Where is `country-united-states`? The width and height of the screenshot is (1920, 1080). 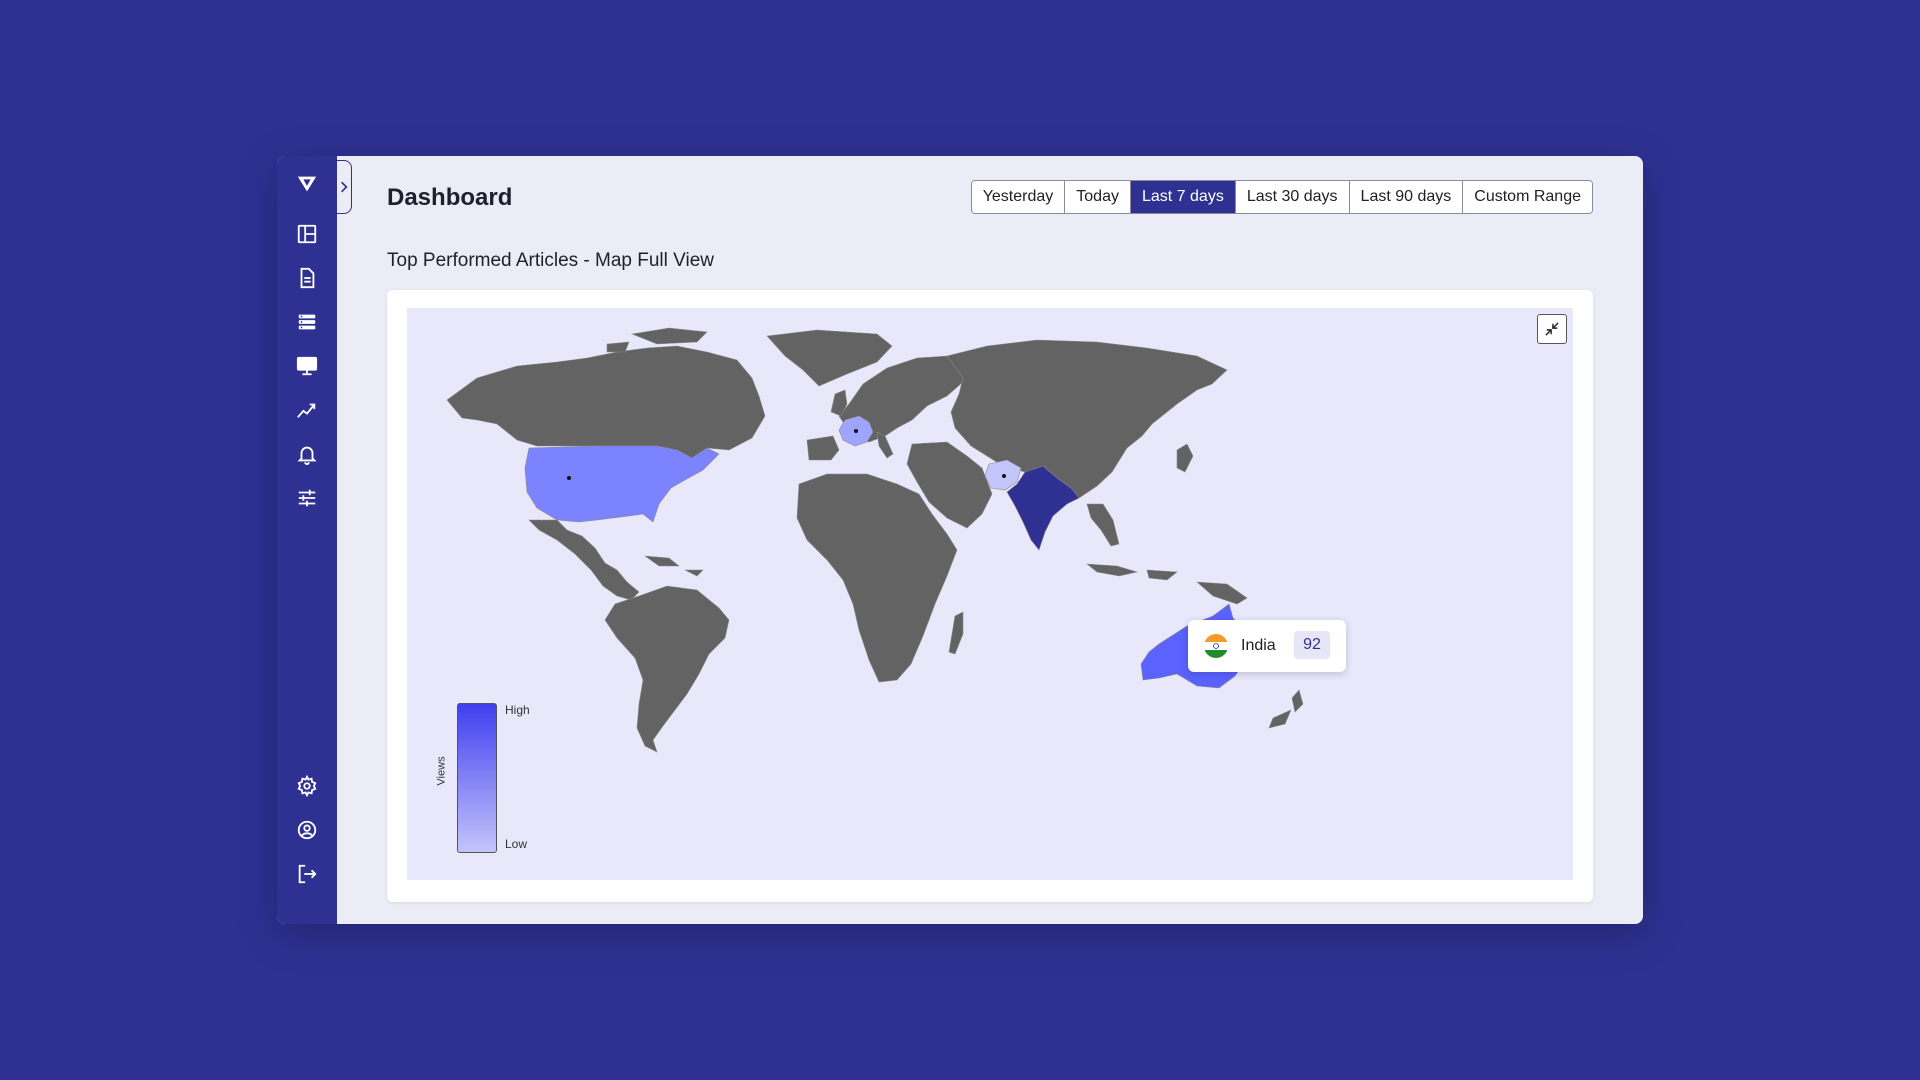
country-united-states is located at coordinates (622, 484).